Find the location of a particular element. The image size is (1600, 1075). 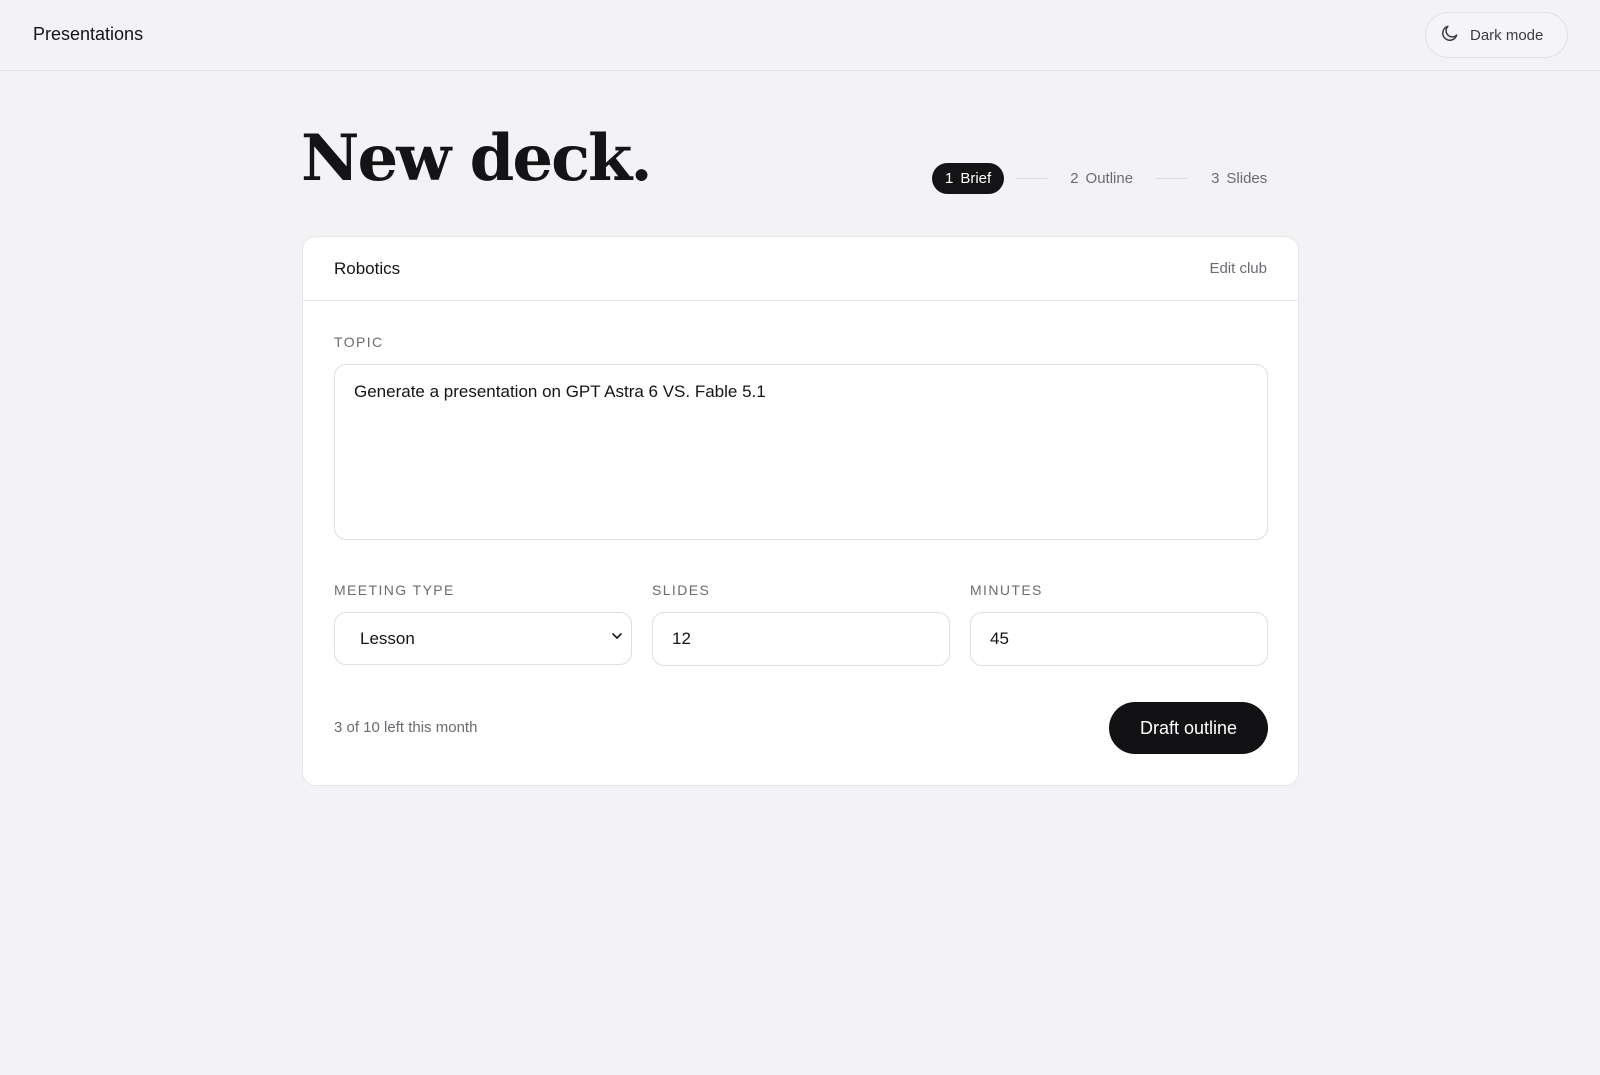

slides-label: SLIDES is located at coordinates (681, 590).